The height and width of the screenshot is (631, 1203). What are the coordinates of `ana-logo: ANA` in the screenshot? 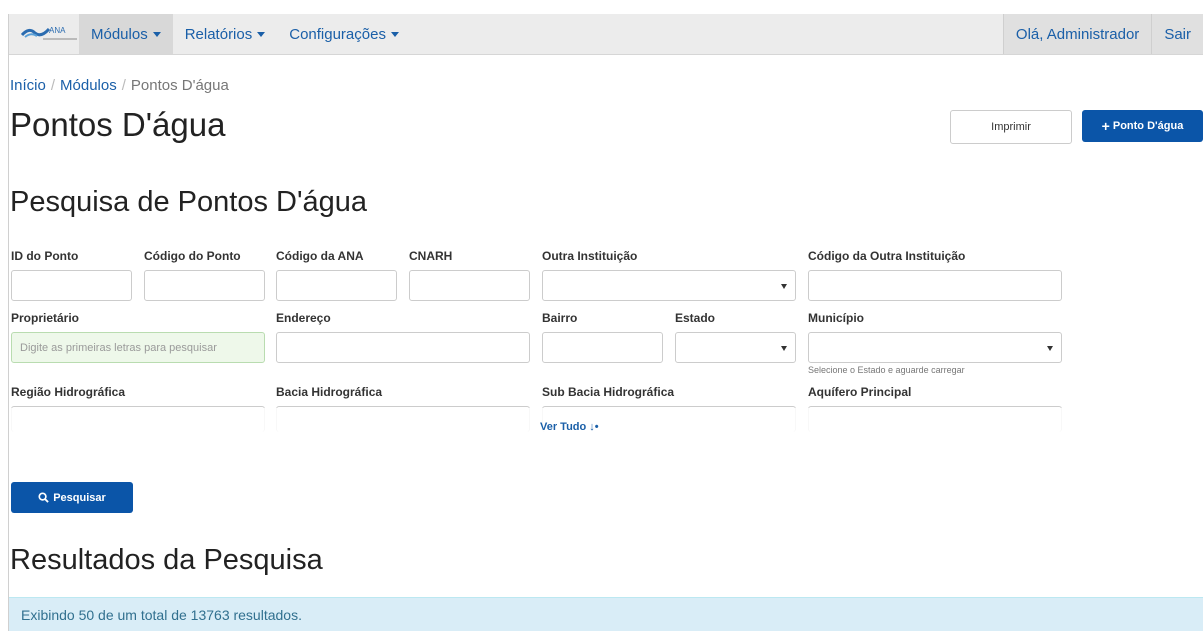 It's located at (44, 34).